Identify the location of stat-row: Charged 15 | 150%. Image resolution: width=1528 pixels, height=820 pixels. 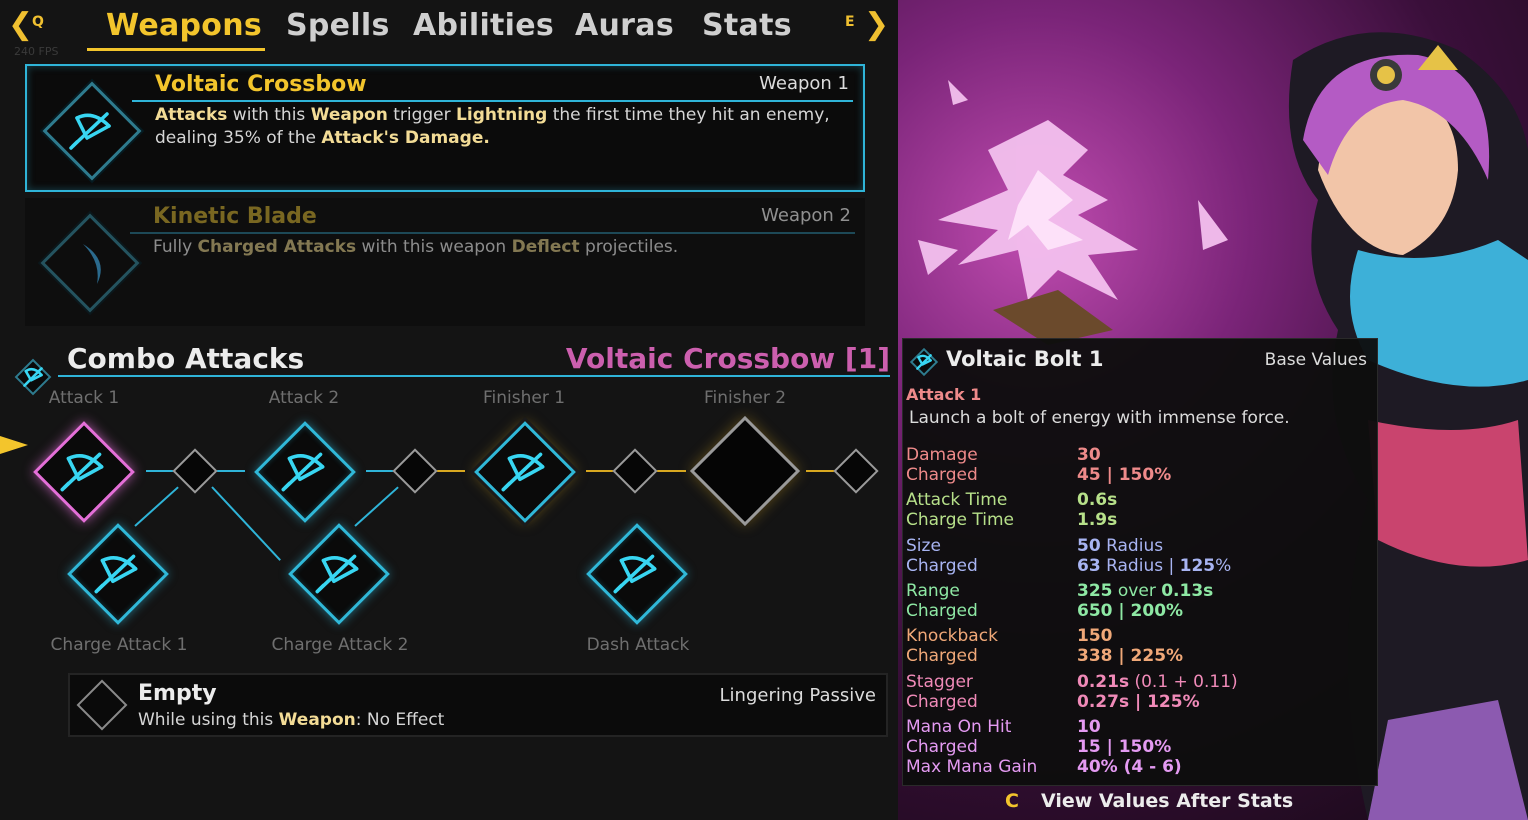
(1038, 747).